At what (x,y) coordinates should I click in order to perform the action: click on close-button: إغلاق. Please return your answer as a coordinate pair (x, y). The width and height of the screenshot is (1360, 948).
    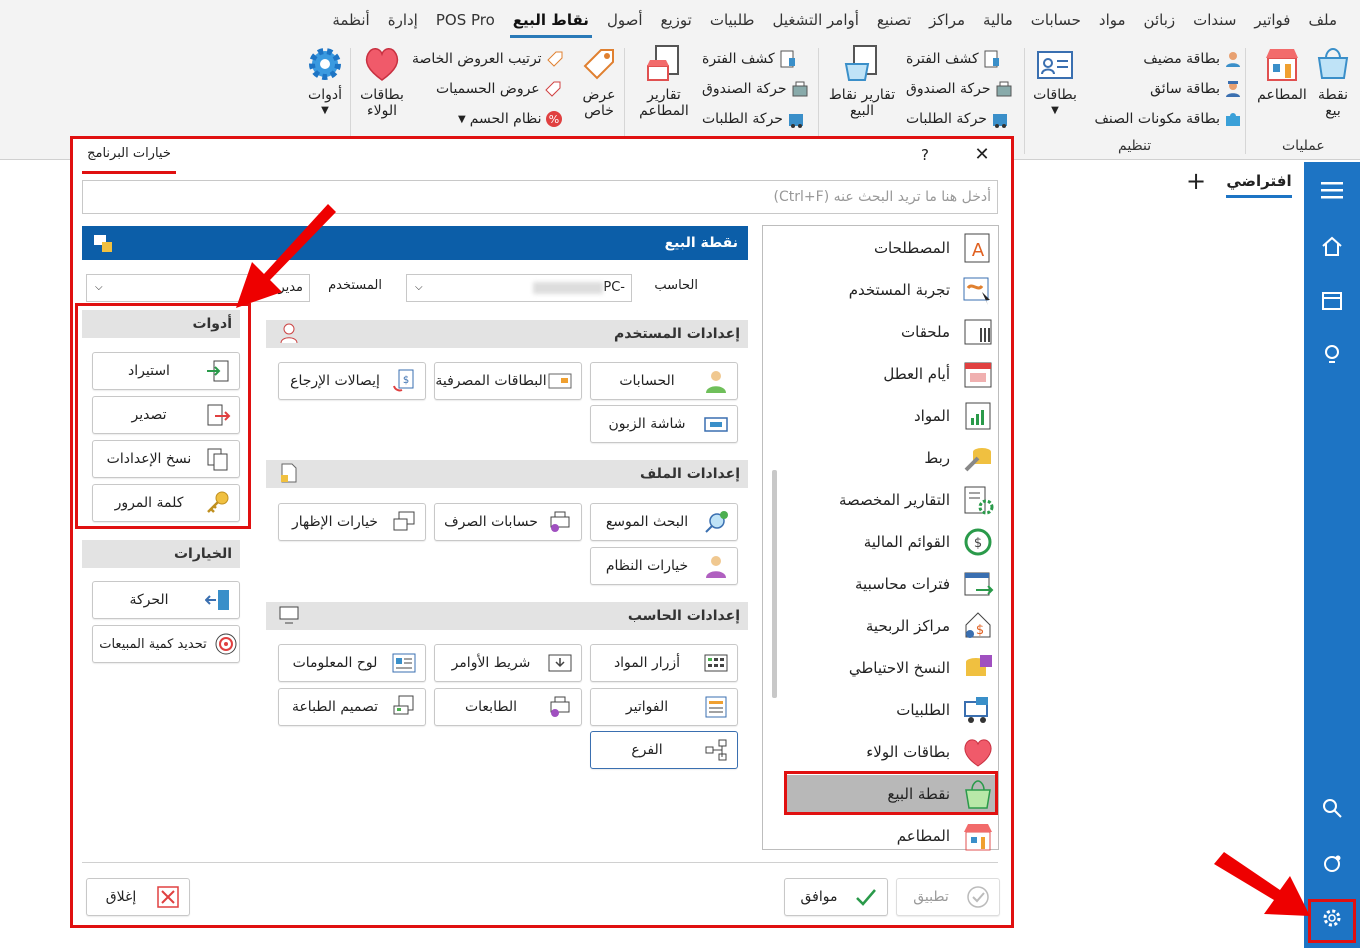
    Looking at the image, I should click on (138, 897).